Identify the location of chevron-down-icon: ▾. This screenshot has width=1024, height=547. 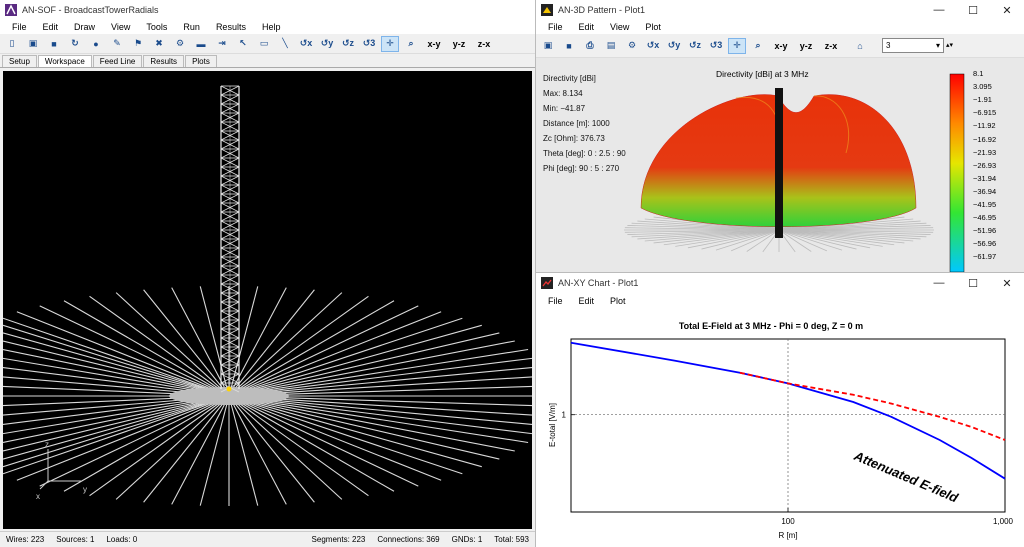
(937, 45).